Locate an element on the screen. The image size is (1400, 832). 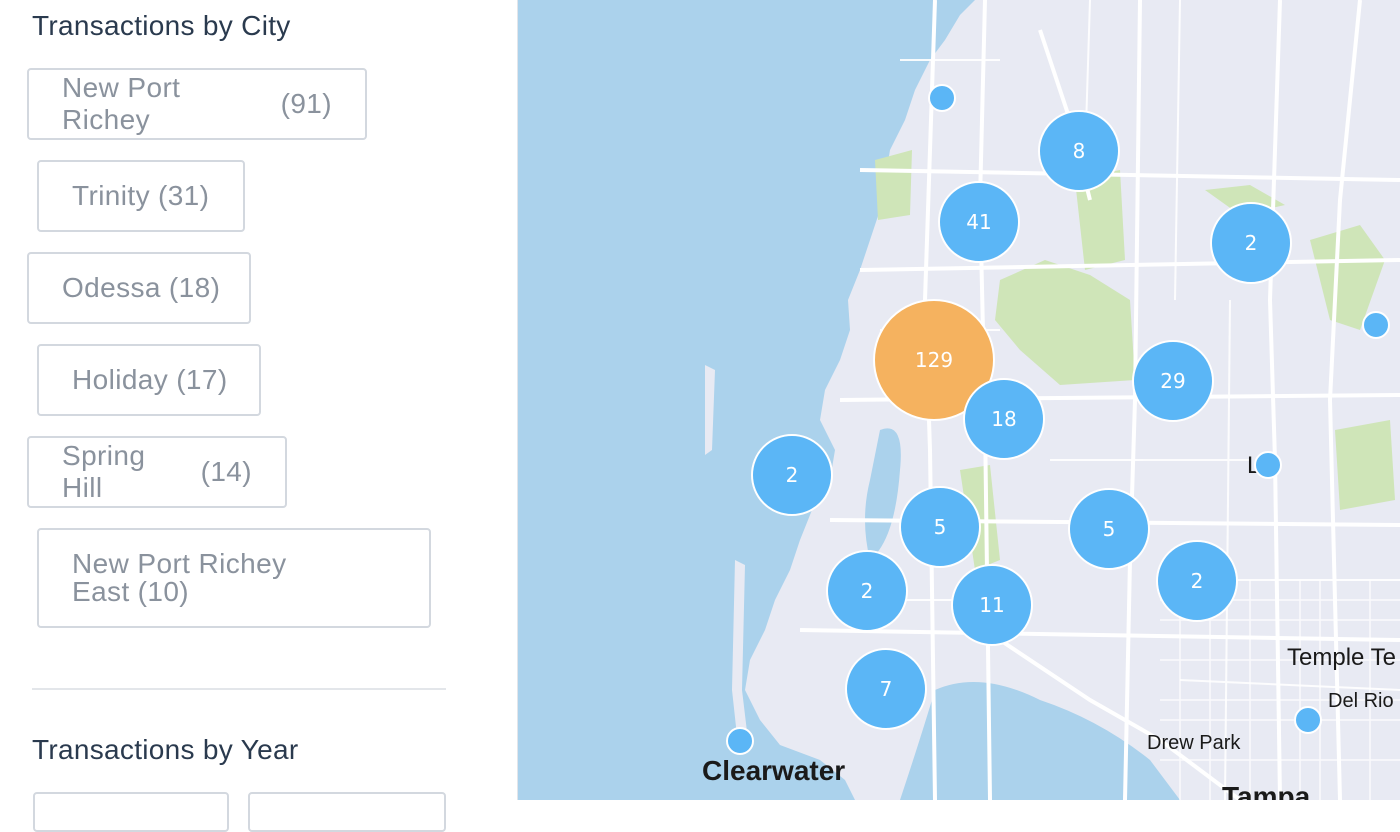
cluster-7: 7 is located at coordinates (886, 689).